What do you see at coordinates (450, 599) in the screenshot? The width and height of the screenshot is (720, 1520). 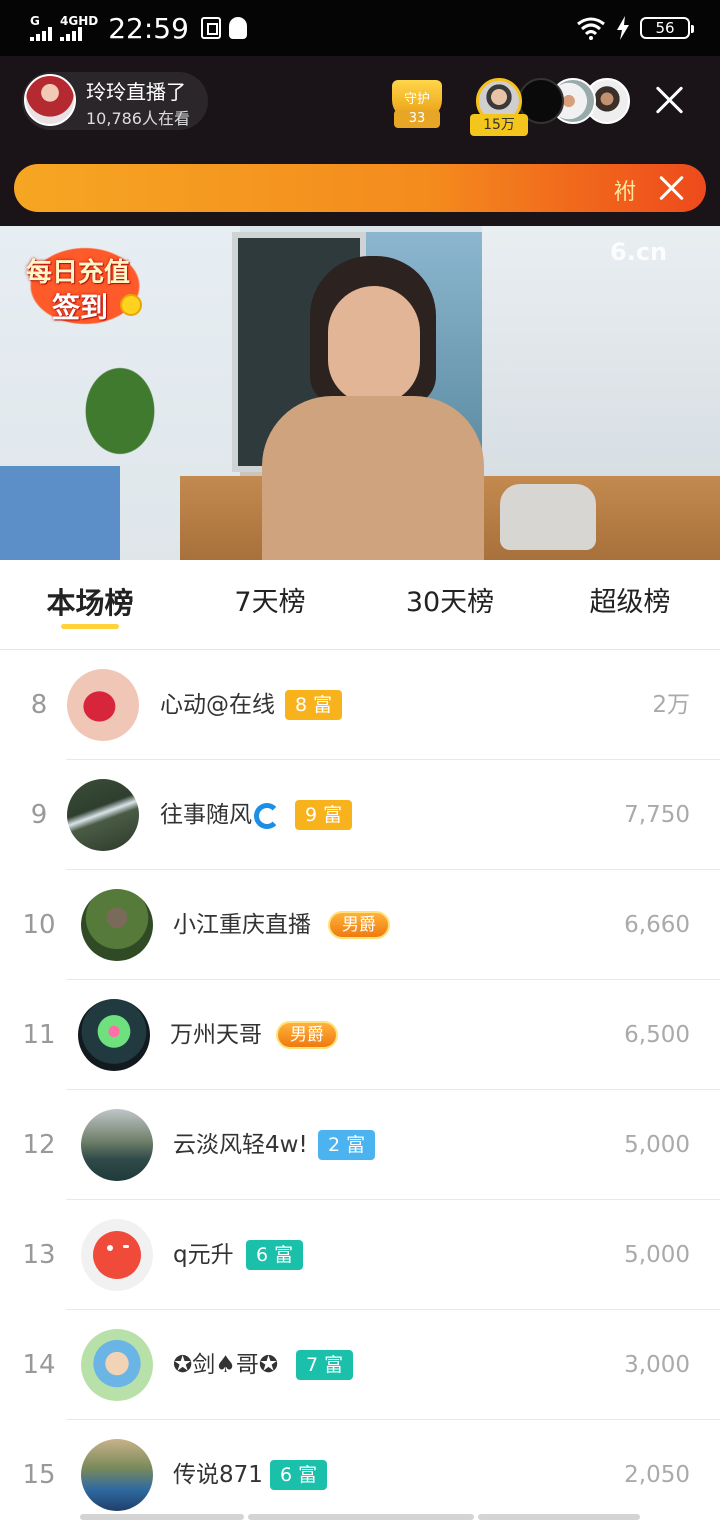 I see `tab-30-days: 30天榜` at bounding box center [450, 599].